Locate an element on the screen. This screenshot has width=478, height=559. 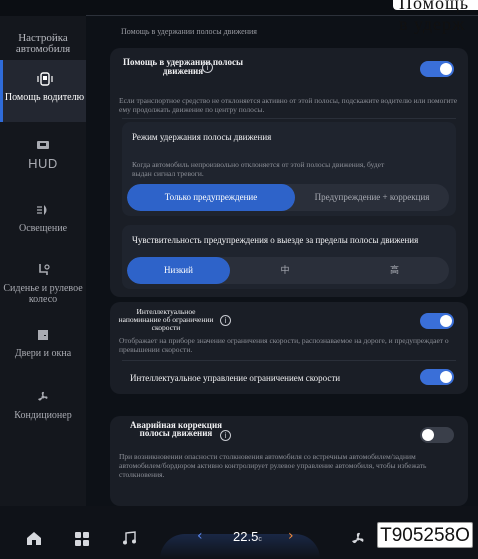
sidebar-item-climate: Кондиционер is located at coordinates (43, 410).